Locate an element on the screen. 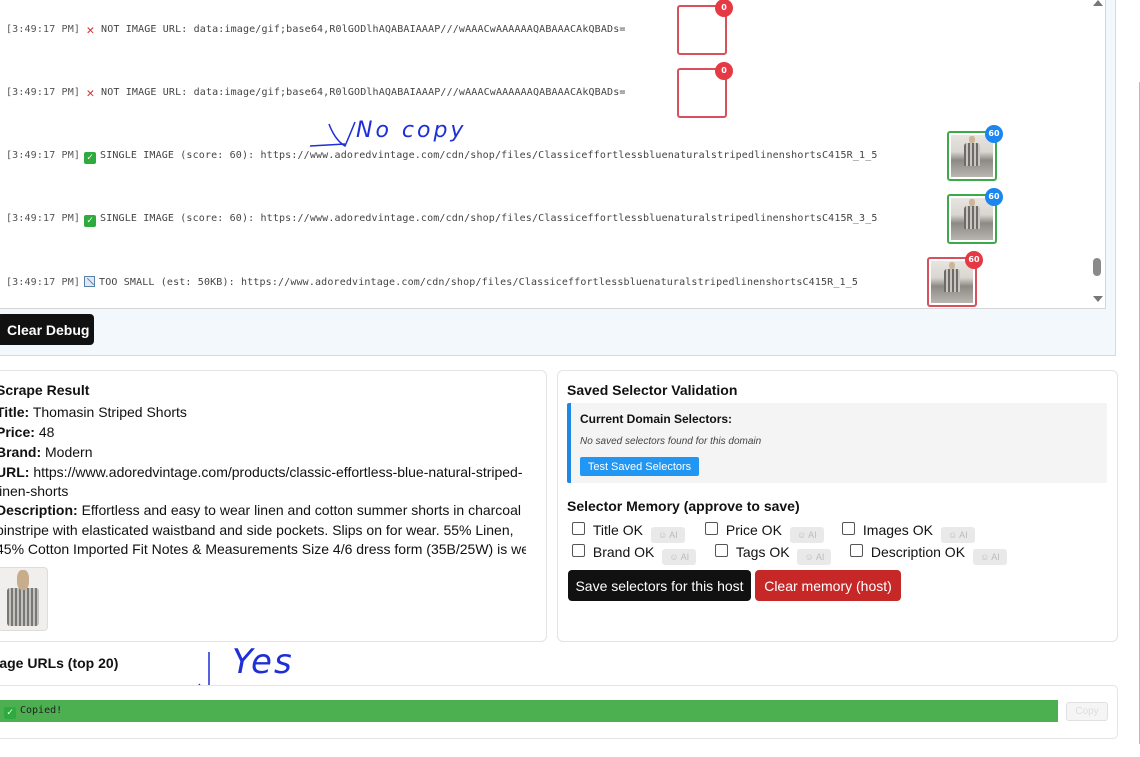 This screenshot has height=757, width=1140. title-label: Title: is located at coordinates (15, 412).